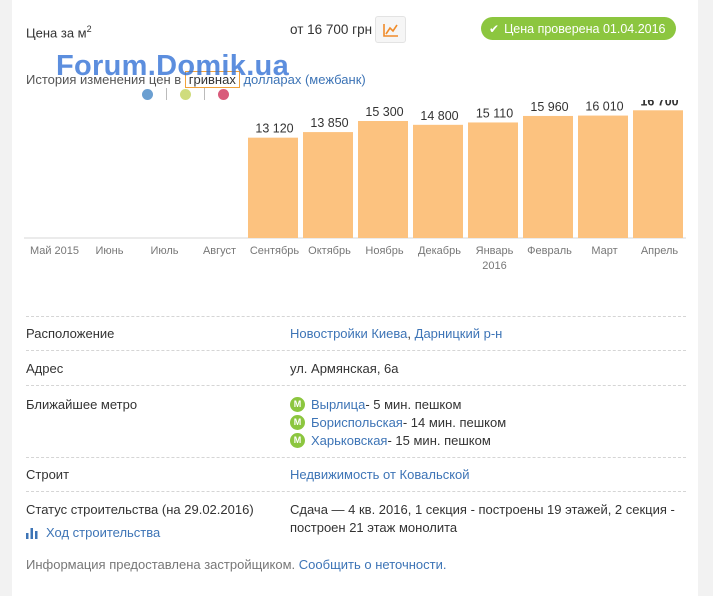 The width and height of the screenshot is (713, 596). What do you see at coordinates (549, 251) in the screenshot?
I see `x-tick-label: Февраль` at bounding box center [549, 251].